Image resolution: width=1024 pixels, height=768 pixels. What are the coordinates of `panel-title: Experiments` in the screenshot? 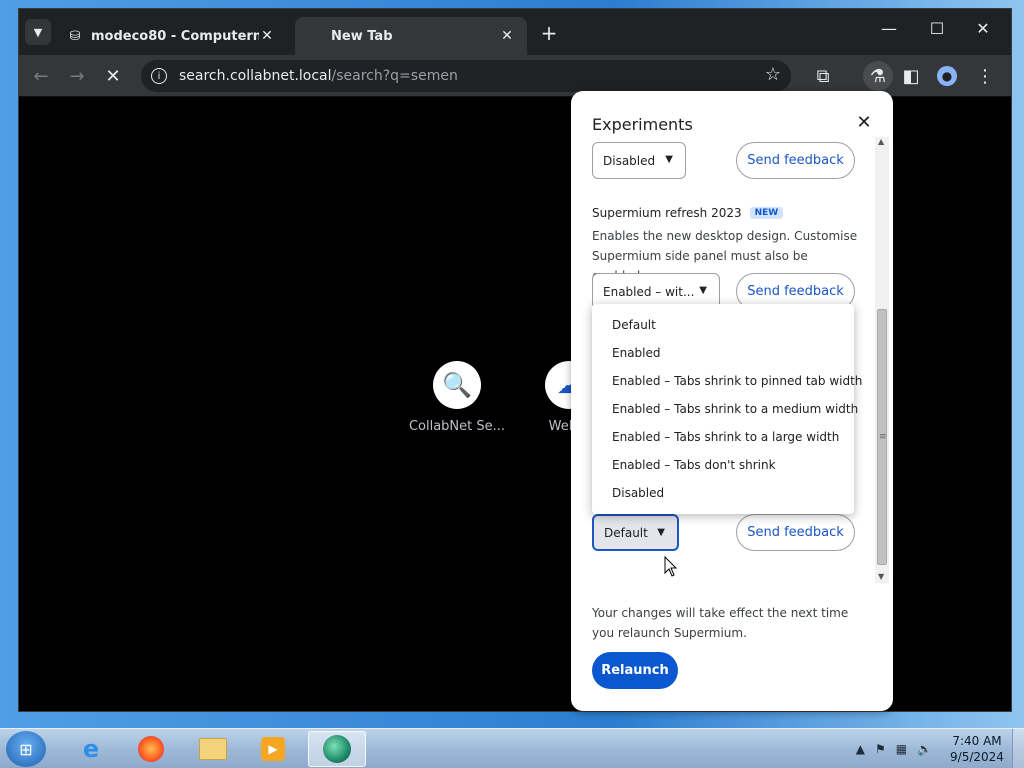 It's located at (642, 124).